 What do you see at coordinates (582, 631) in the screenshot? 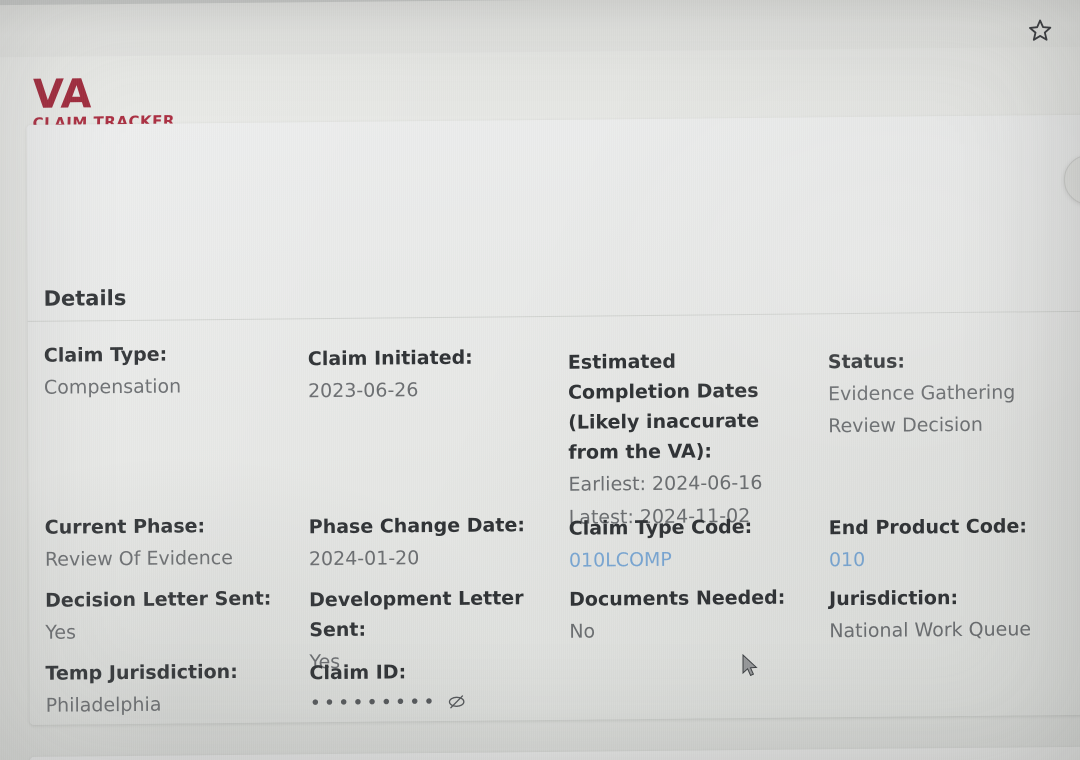
I see `field-documents-needed-value: No` at bounding box center [582, 631].